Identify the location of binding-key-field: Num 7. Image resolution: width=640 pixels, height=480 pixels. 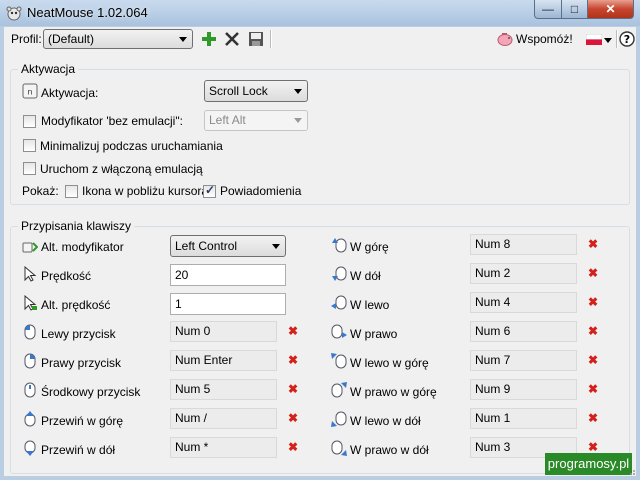
(523, 360).